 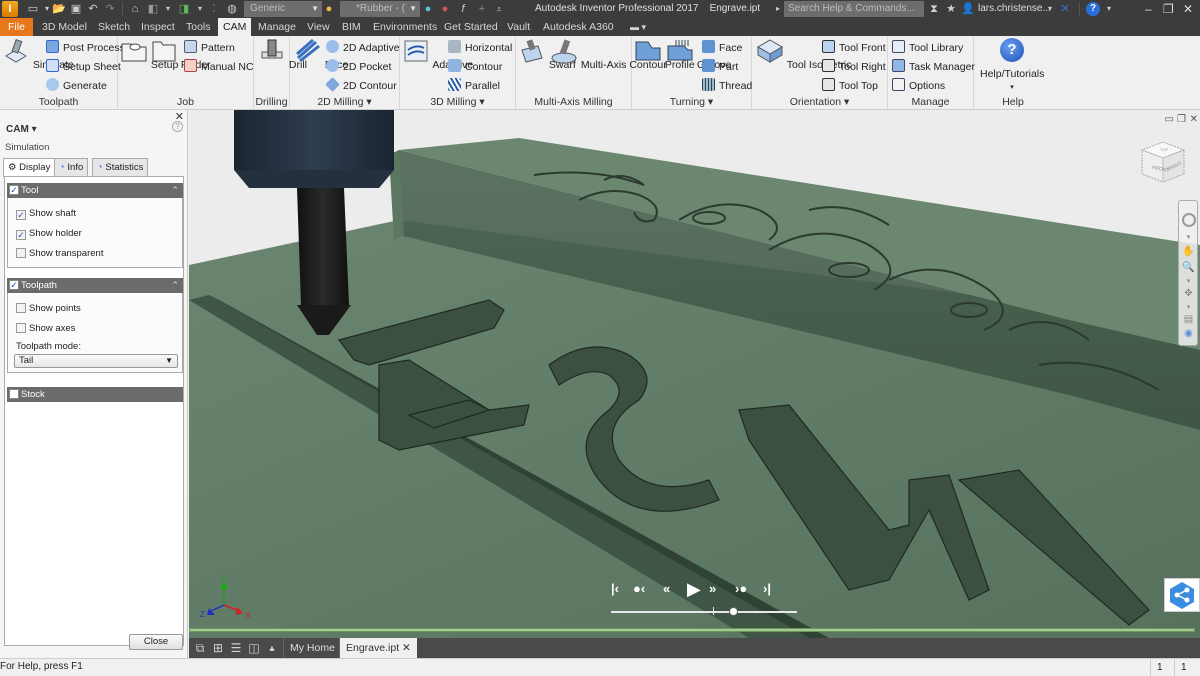 I want to click on simulation-slider-thumb, so click(x=734, y=611).